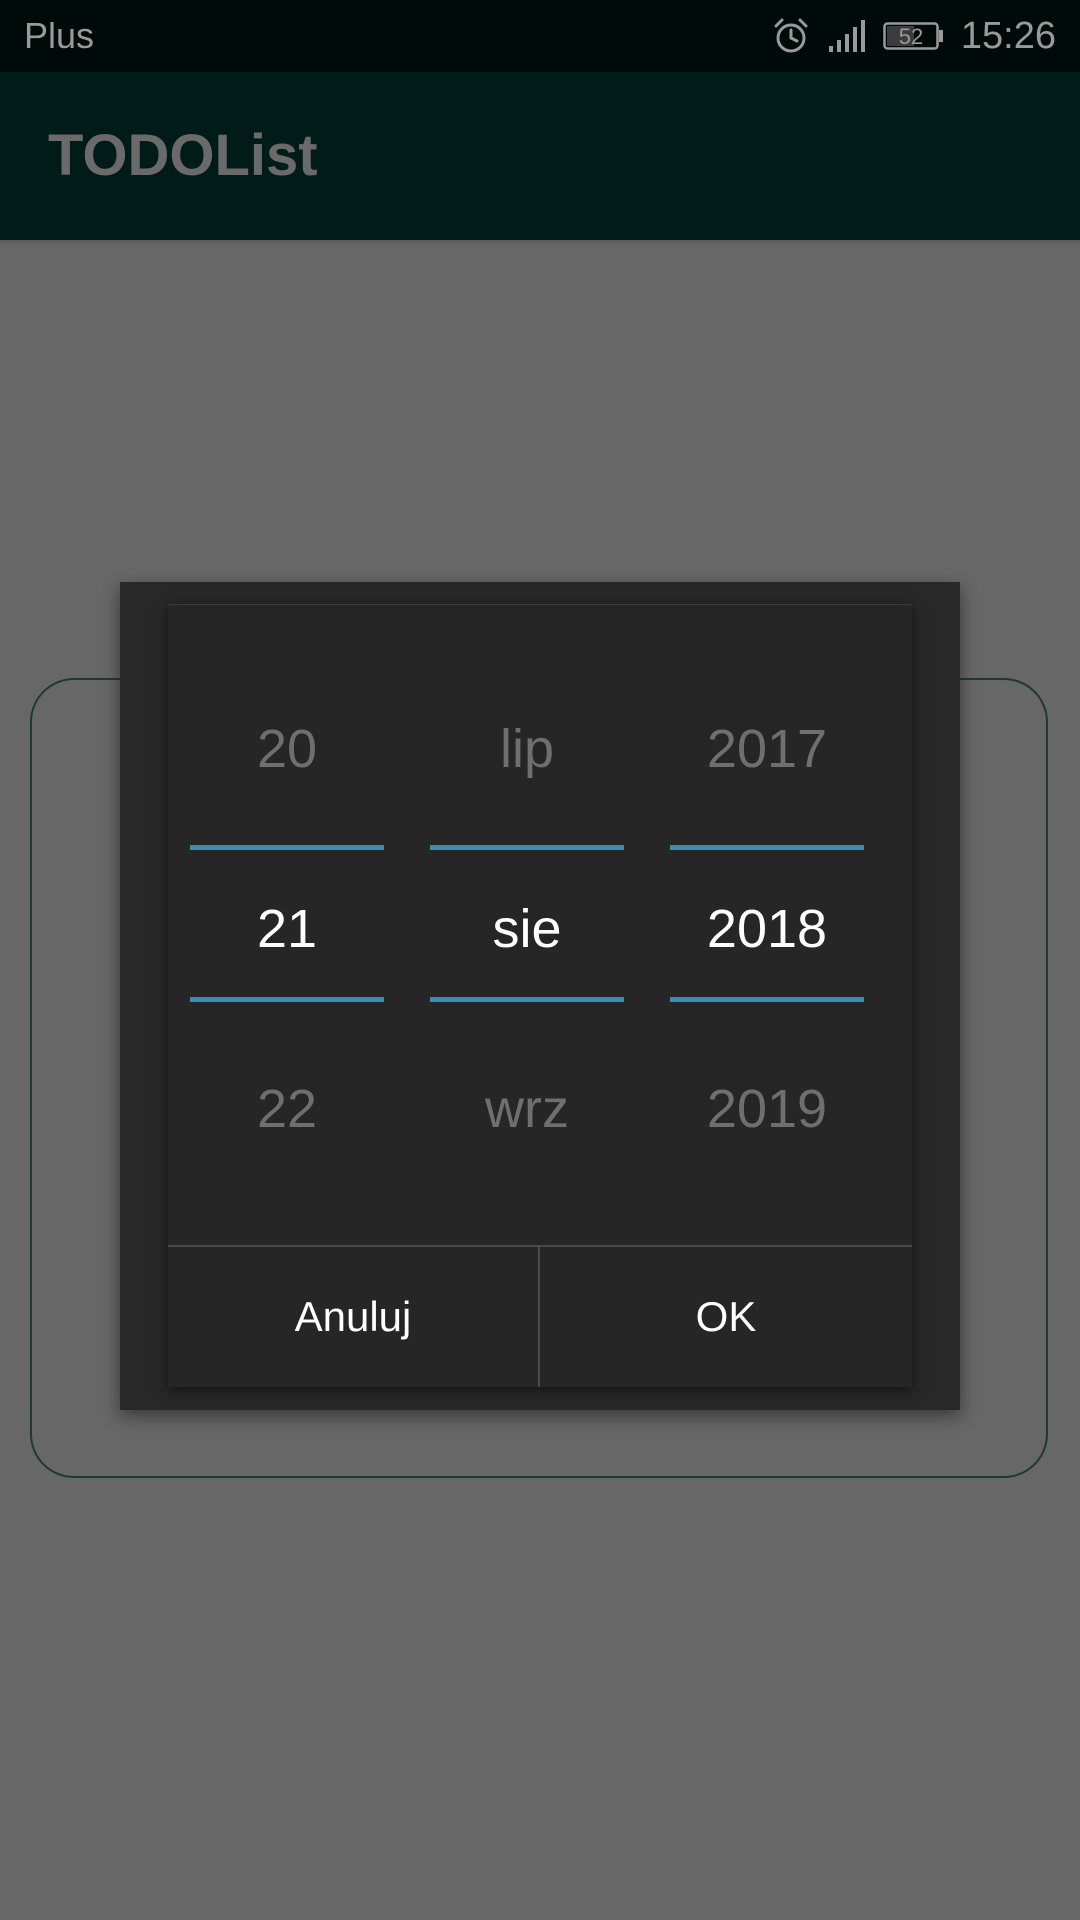 The width and height of the screenshot is (1080, 1920). Describe the element at coordinates (767, 847) in the screenshot. I see `year-divider-top` at that location.